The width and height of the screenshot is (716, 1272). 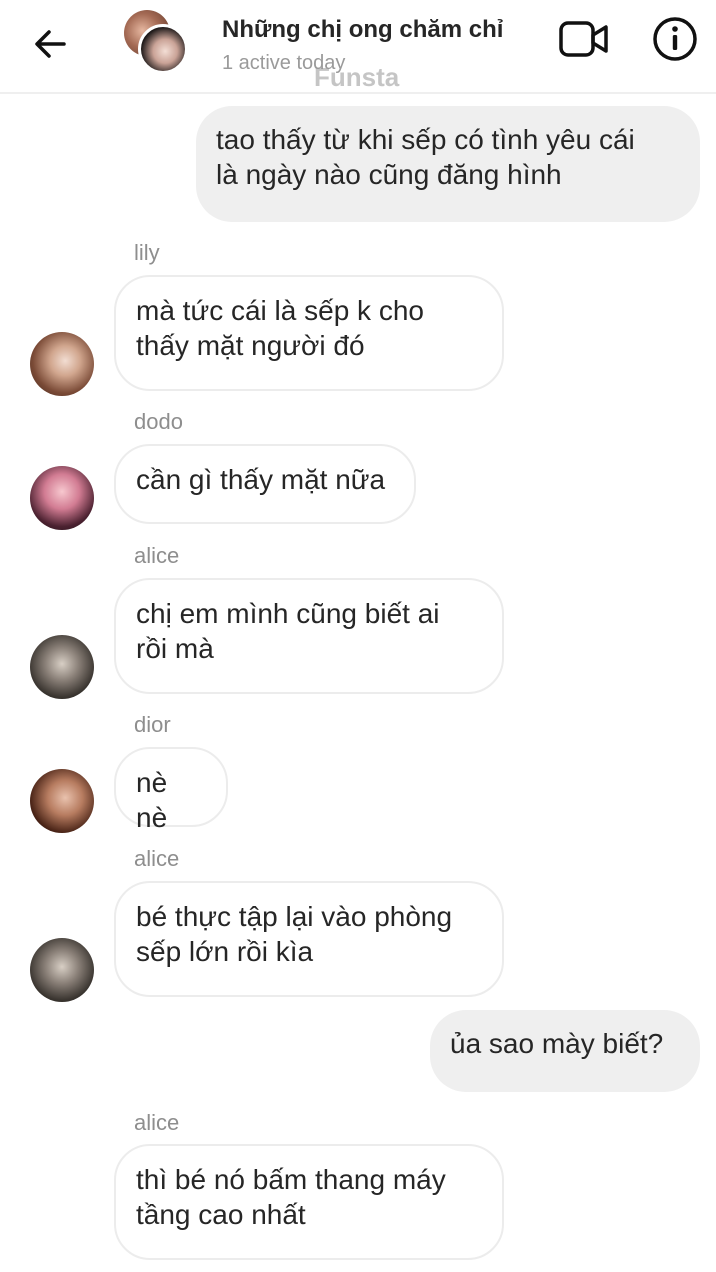 What do you see at coordinates (62, 801) in the screenshot?
I see `avatar-dior` at bounding box center [62, 801].